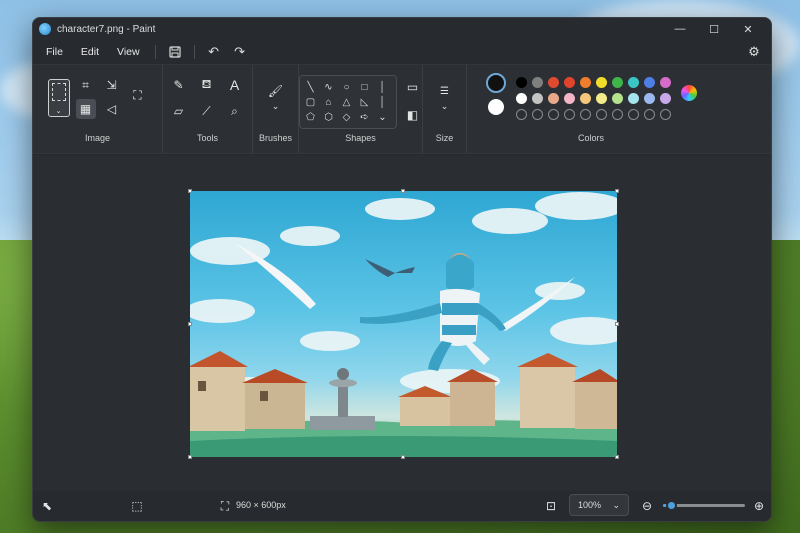 This screenshot has width=800, height=533. What do you see at coordinates (672, 505) in the screenshot?
I see `zoom-slider-thumb` at bounding box center [672, 505].